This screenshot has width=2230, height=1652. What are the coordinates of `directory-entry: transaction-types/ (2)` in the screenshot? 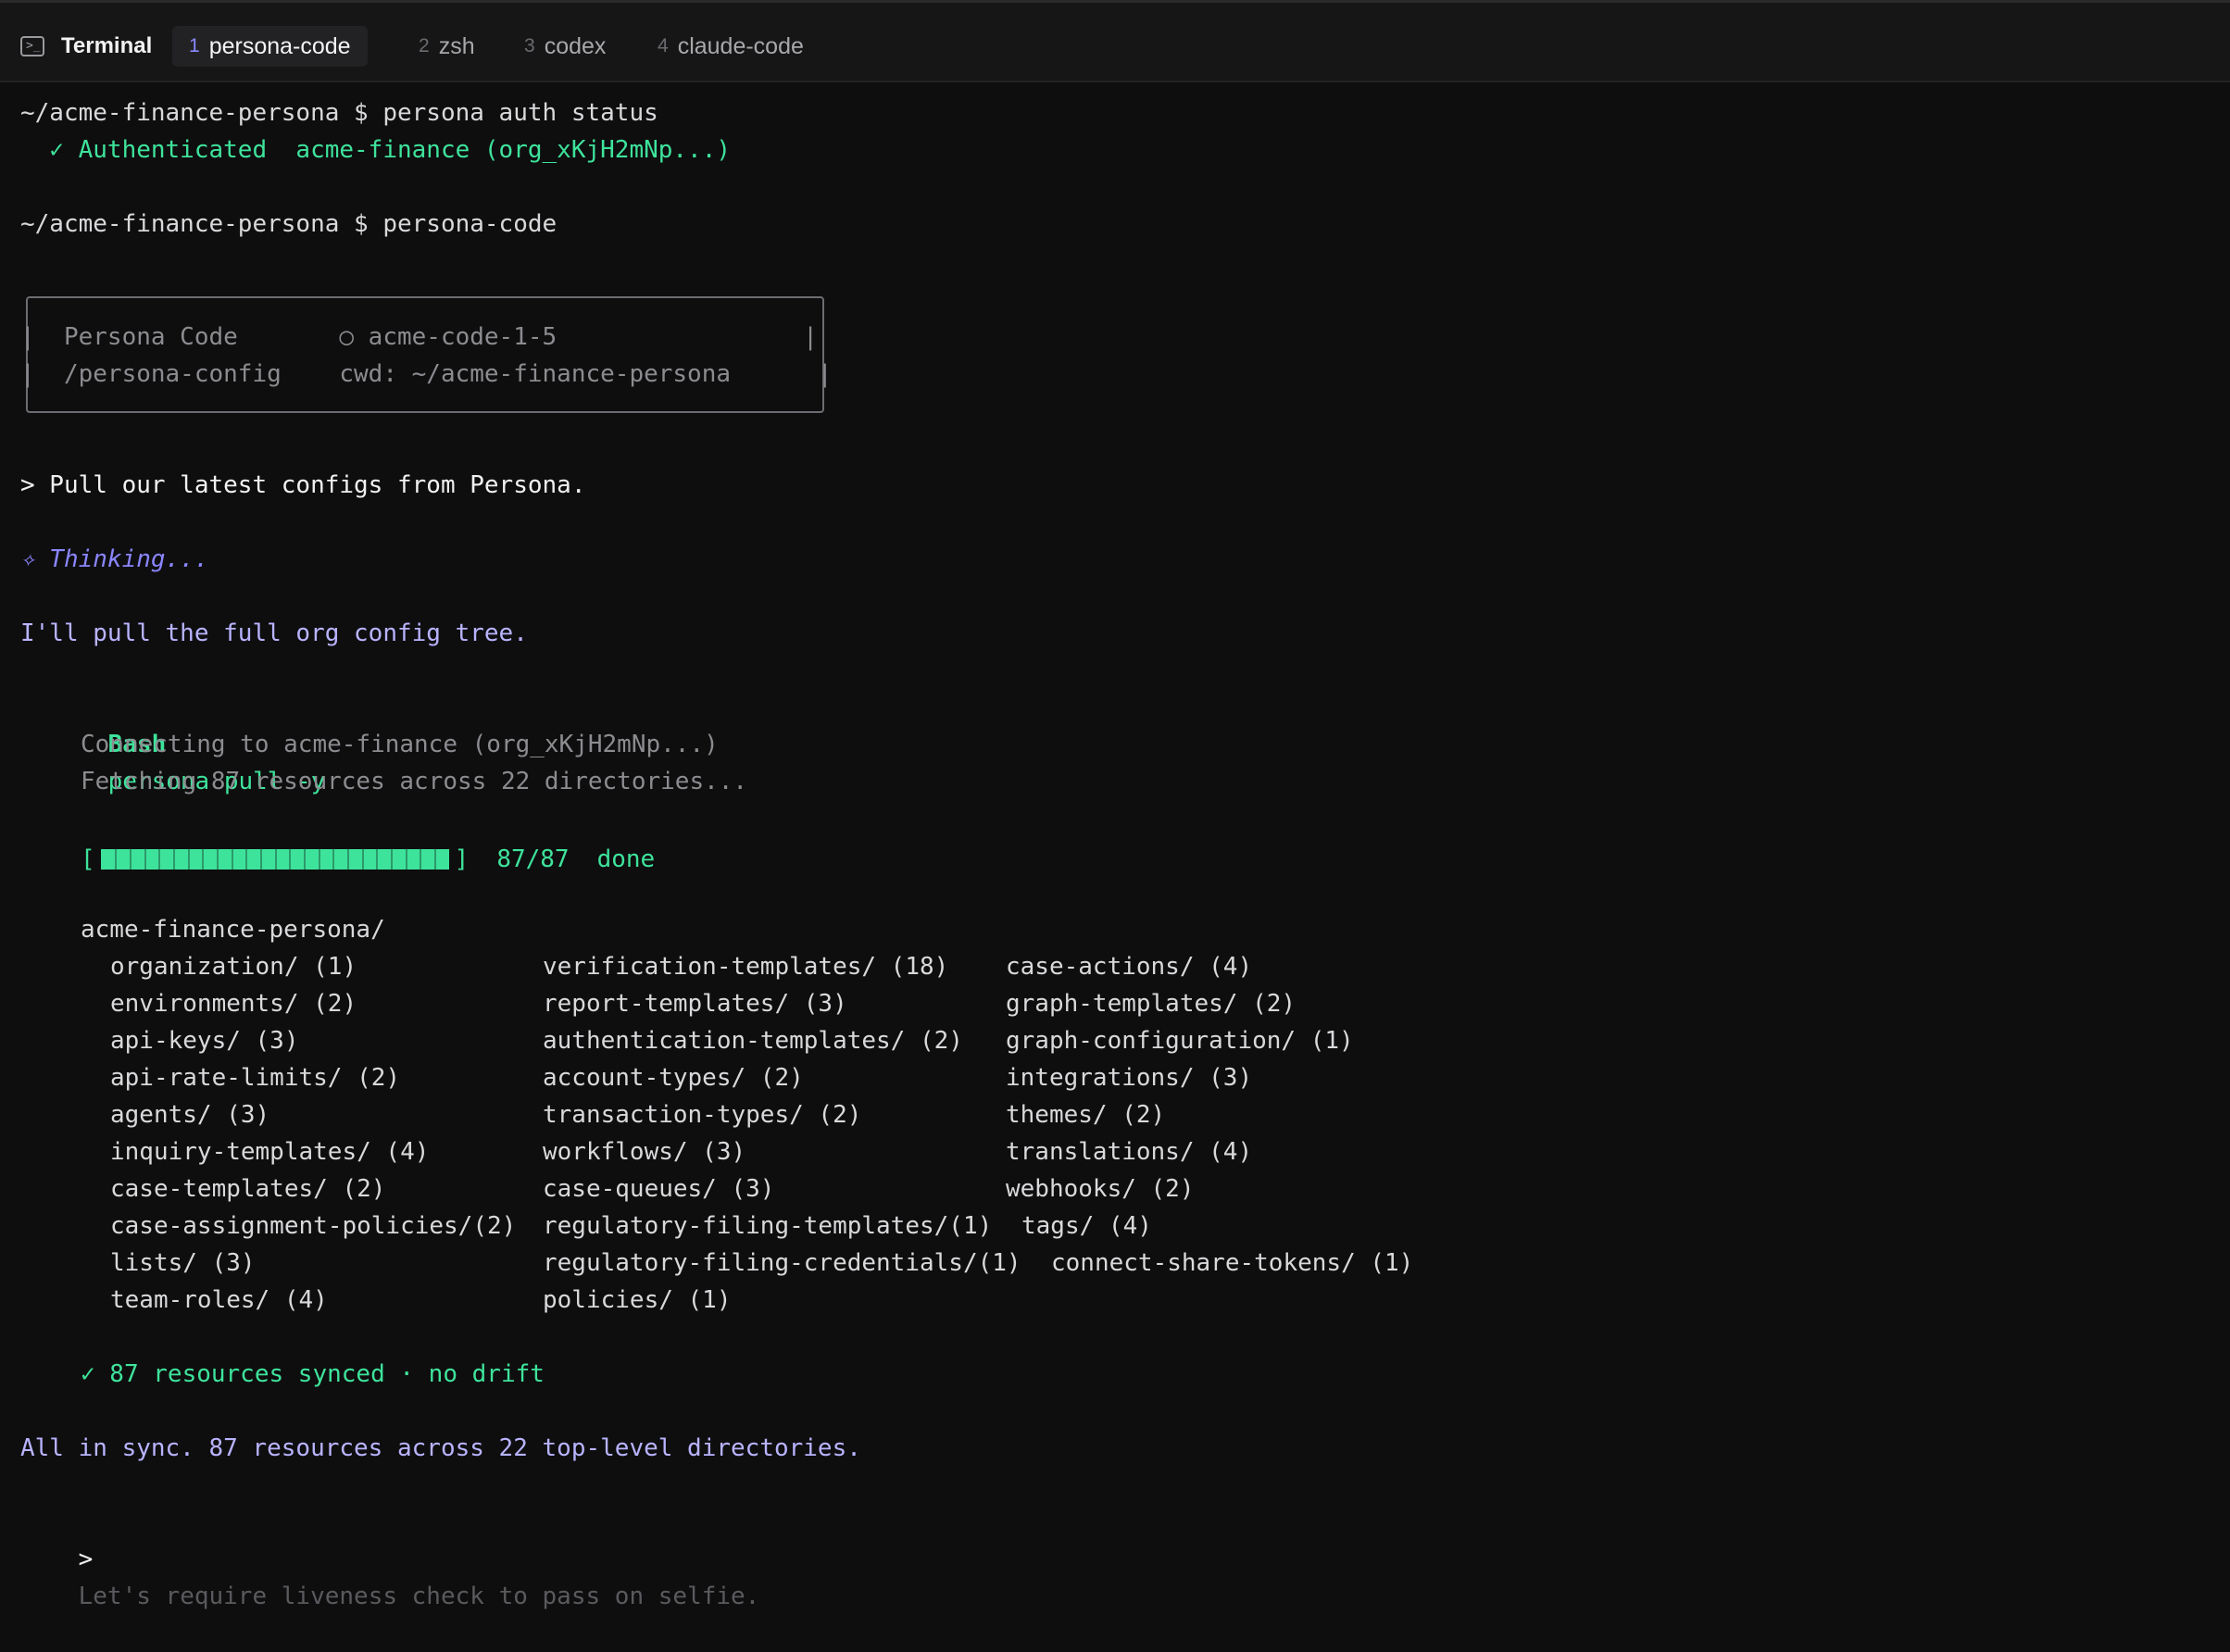 It's located at (702, 1115).